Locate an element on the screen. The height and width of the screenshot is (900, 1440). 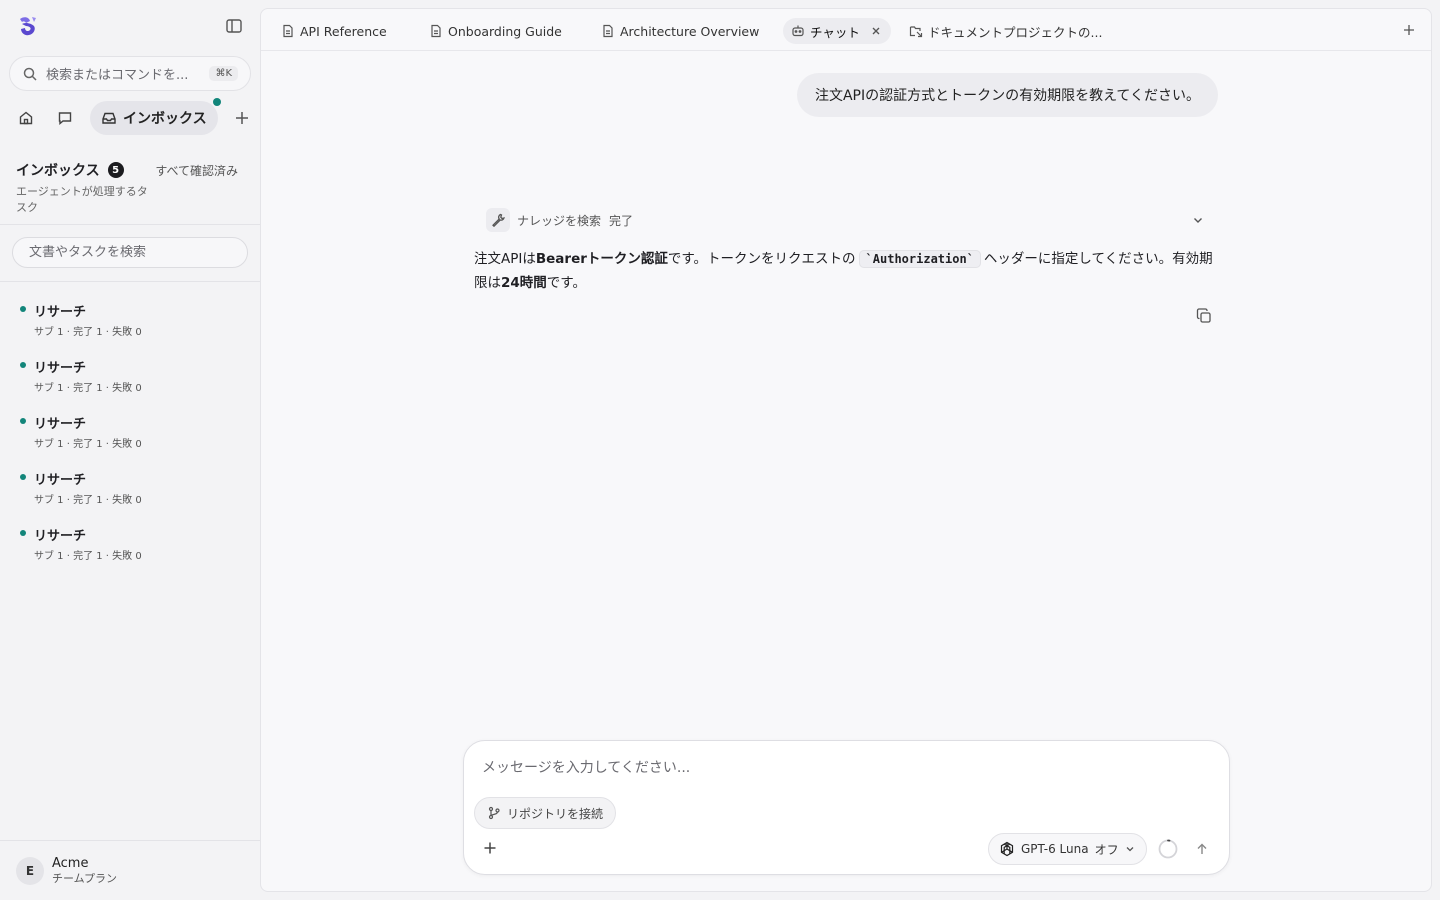
tab-label: Architecture Overview is located at coordinates (690, 31).